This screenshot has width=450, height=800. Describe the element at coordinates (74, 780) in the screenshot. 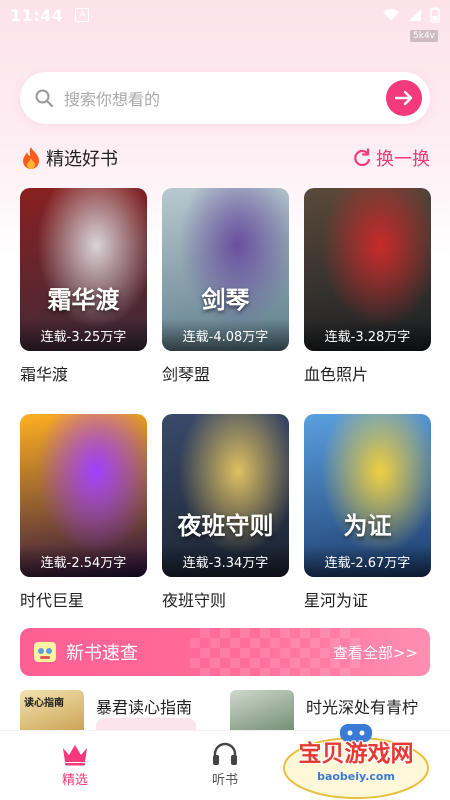

I see `tab-featured-label: 精选` at that location.